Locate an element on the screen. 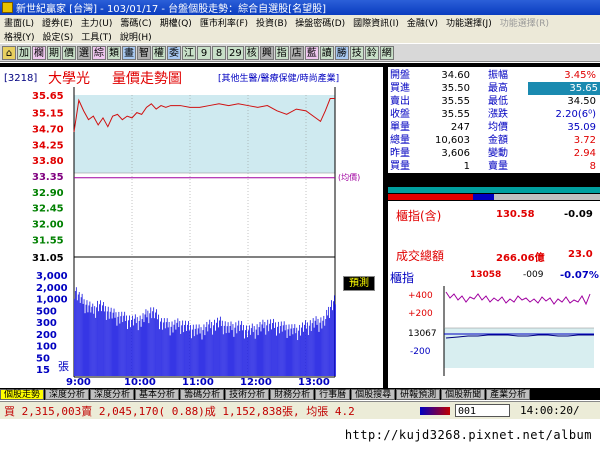 This screenshot has width=600, height=450. volume-tick-8: 15 is located at coordinates (43, 370).